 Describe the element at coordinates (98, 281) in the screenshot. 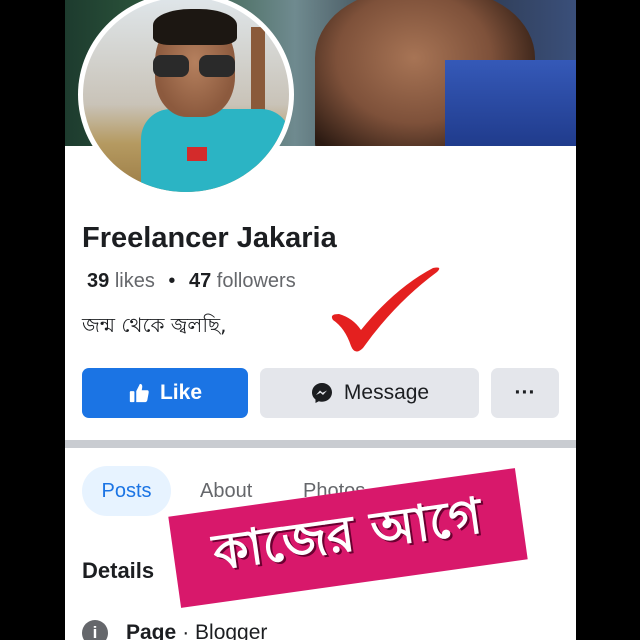

I see `likes-count: 39` at that location.